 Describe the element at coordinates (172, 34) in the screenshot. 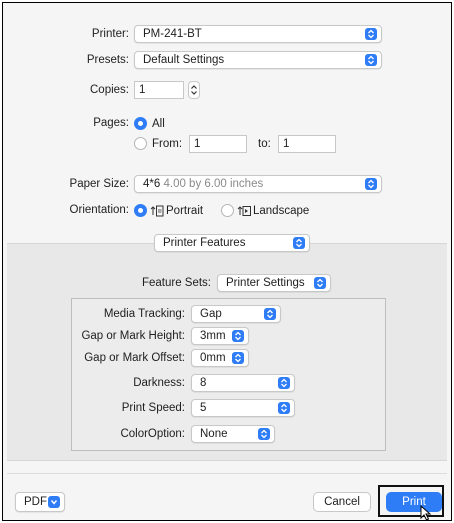

I see `printer-value: PM-241-BT` at that location.